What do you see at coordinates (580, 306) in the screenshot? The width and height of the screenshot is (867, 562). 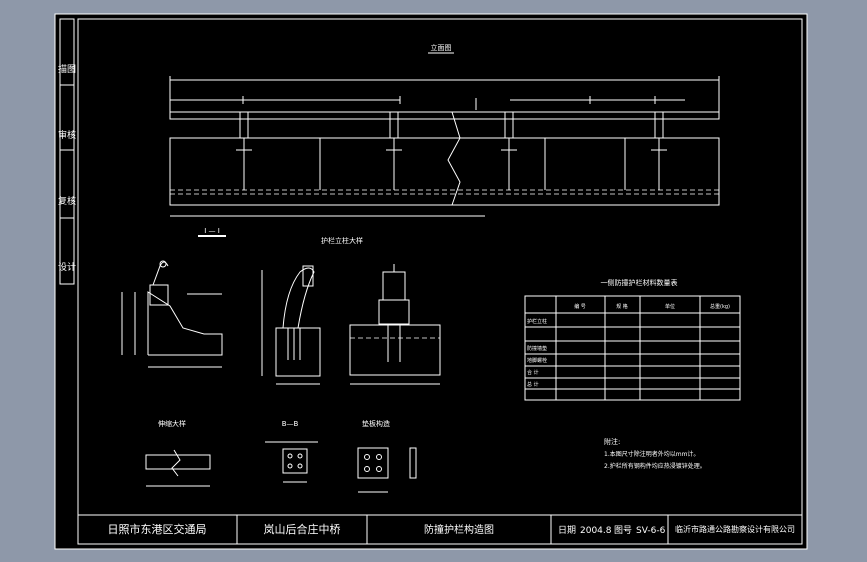 I see `table-header-1: 编 号` at bounding box center [580, 306].